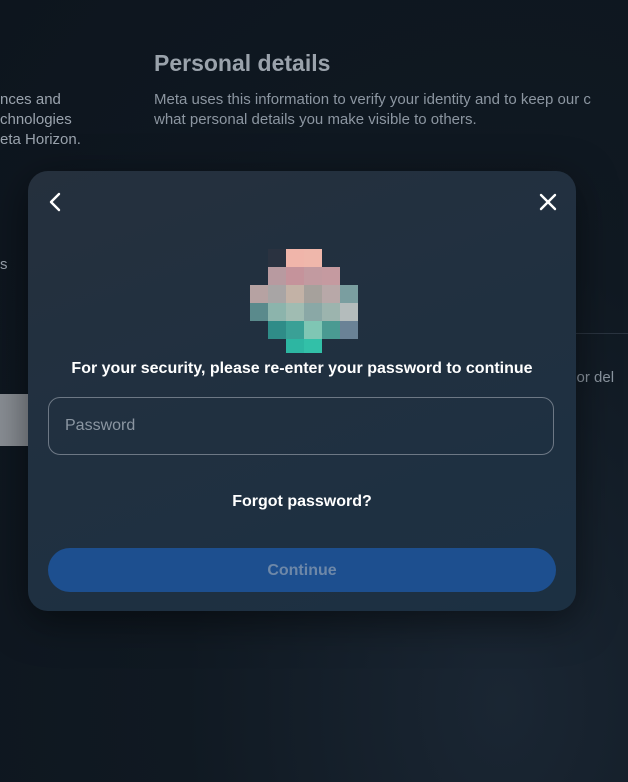  What do you see at coordinates (242, 63) in the screenshot?
I see `background-section-title: Personal details` at bounding box center [242, 63].